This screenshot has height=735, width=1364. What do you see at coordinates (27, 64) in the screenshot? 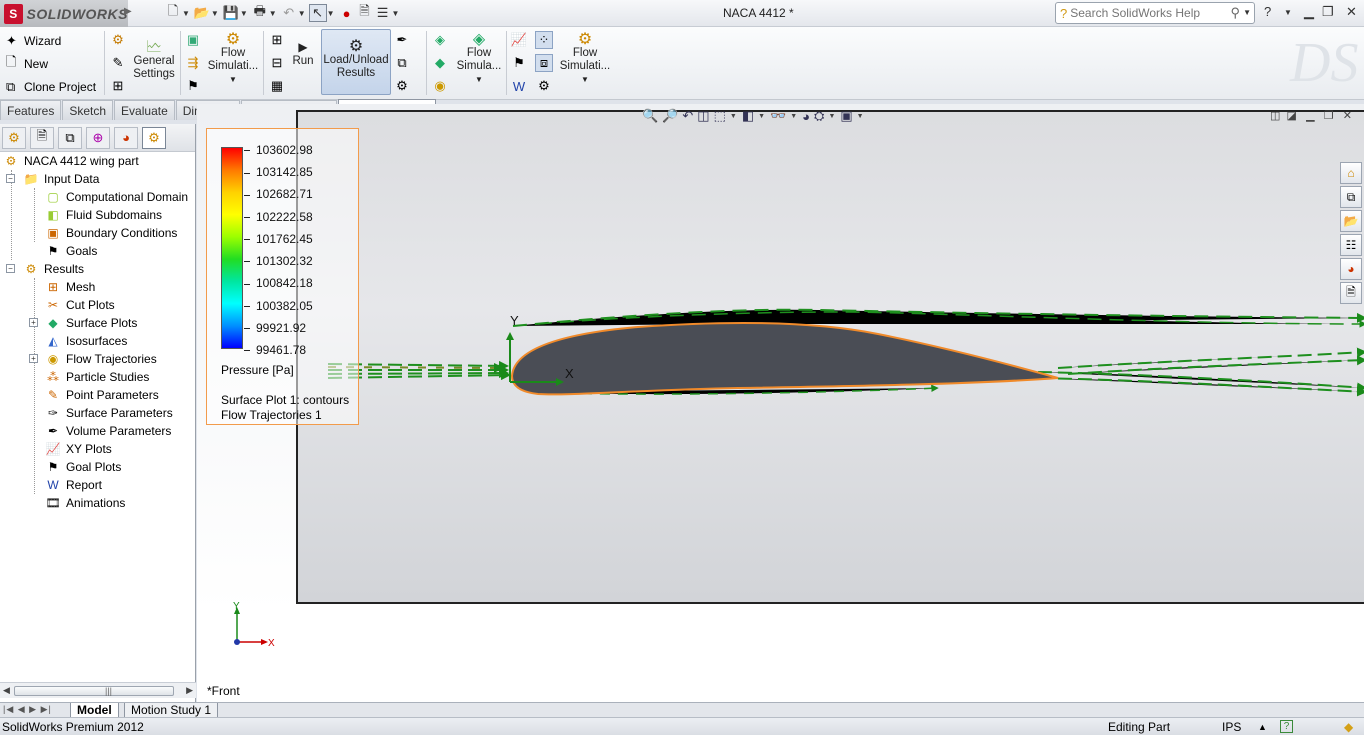
I see `new-button: 🗋 New` at bounding box center [27, 64].